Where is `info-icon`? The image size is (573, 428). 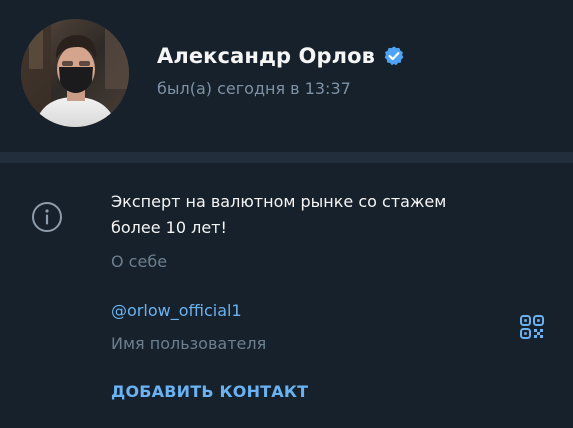
info-icon is located at coordinates (47, 217).